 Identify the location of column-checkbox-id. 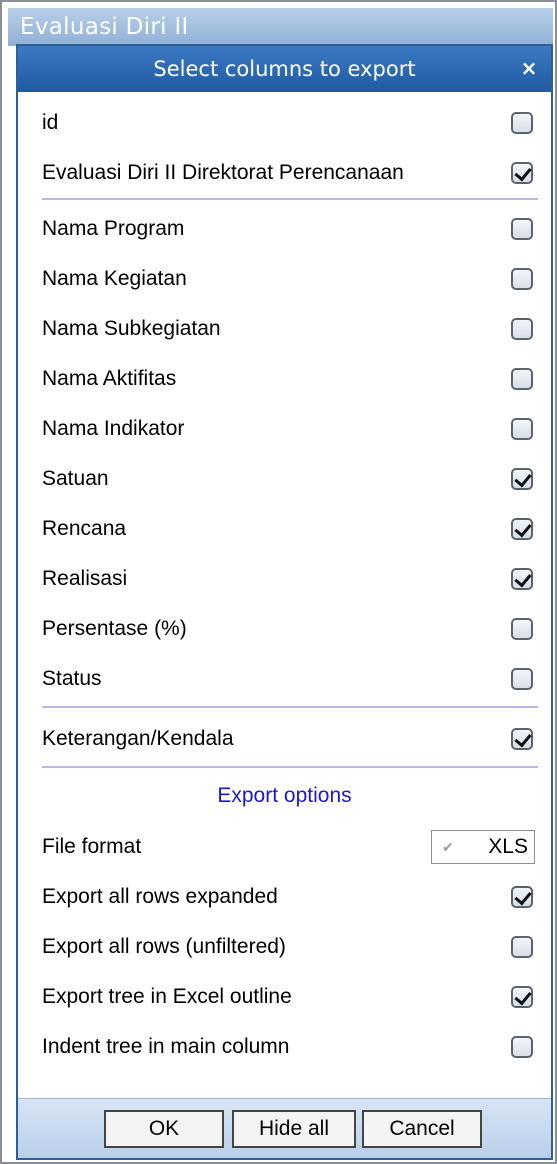
(522, 123).